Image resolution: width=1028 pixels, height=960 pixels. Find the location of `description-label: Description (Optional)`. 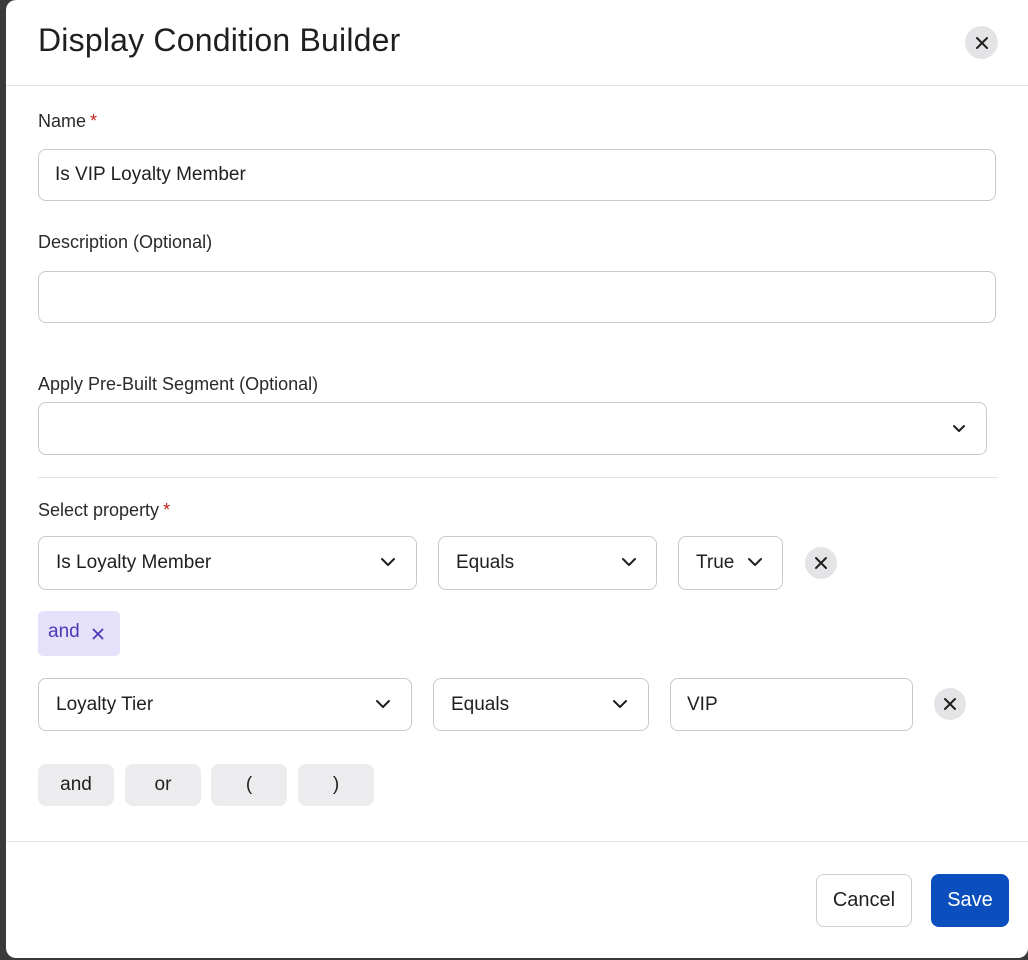

description-label: Description (Optional) is located at coordinates (125, 242).